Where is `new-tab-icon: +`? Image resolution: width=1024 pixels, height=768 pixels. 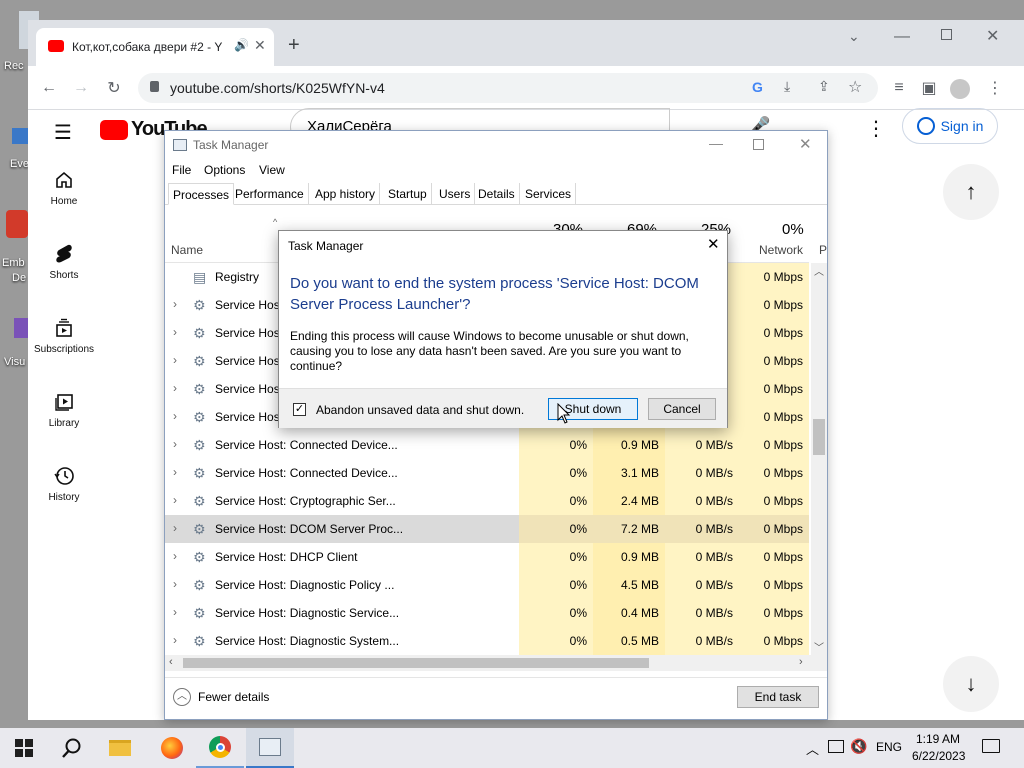
new-tab-icon: + is located at coordinates (294, 45).